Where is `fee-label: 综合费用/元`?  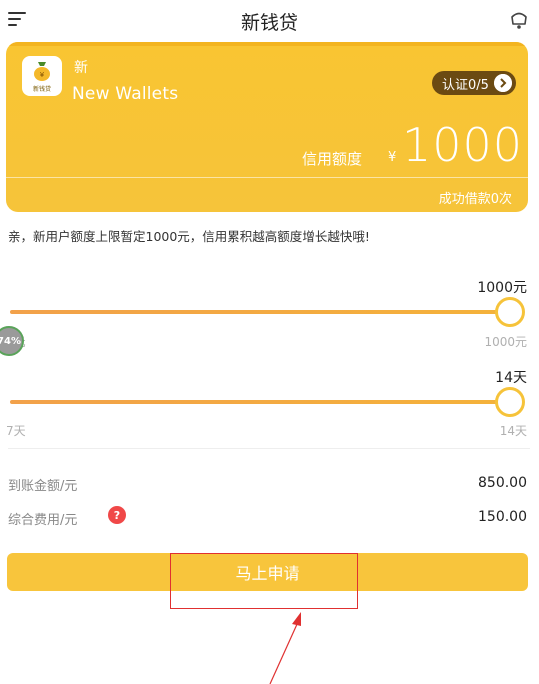
fee-label: 综合费用/元 is located at coordinates (43, 520).